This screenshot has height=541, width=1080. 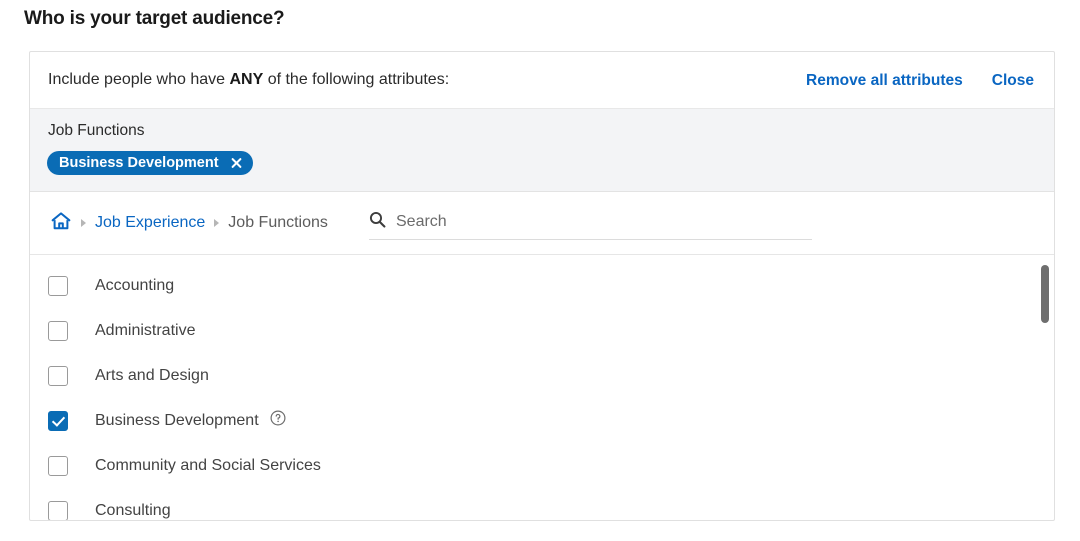 I want to click on chip-label: Business Development, so click(x=139, y=162).